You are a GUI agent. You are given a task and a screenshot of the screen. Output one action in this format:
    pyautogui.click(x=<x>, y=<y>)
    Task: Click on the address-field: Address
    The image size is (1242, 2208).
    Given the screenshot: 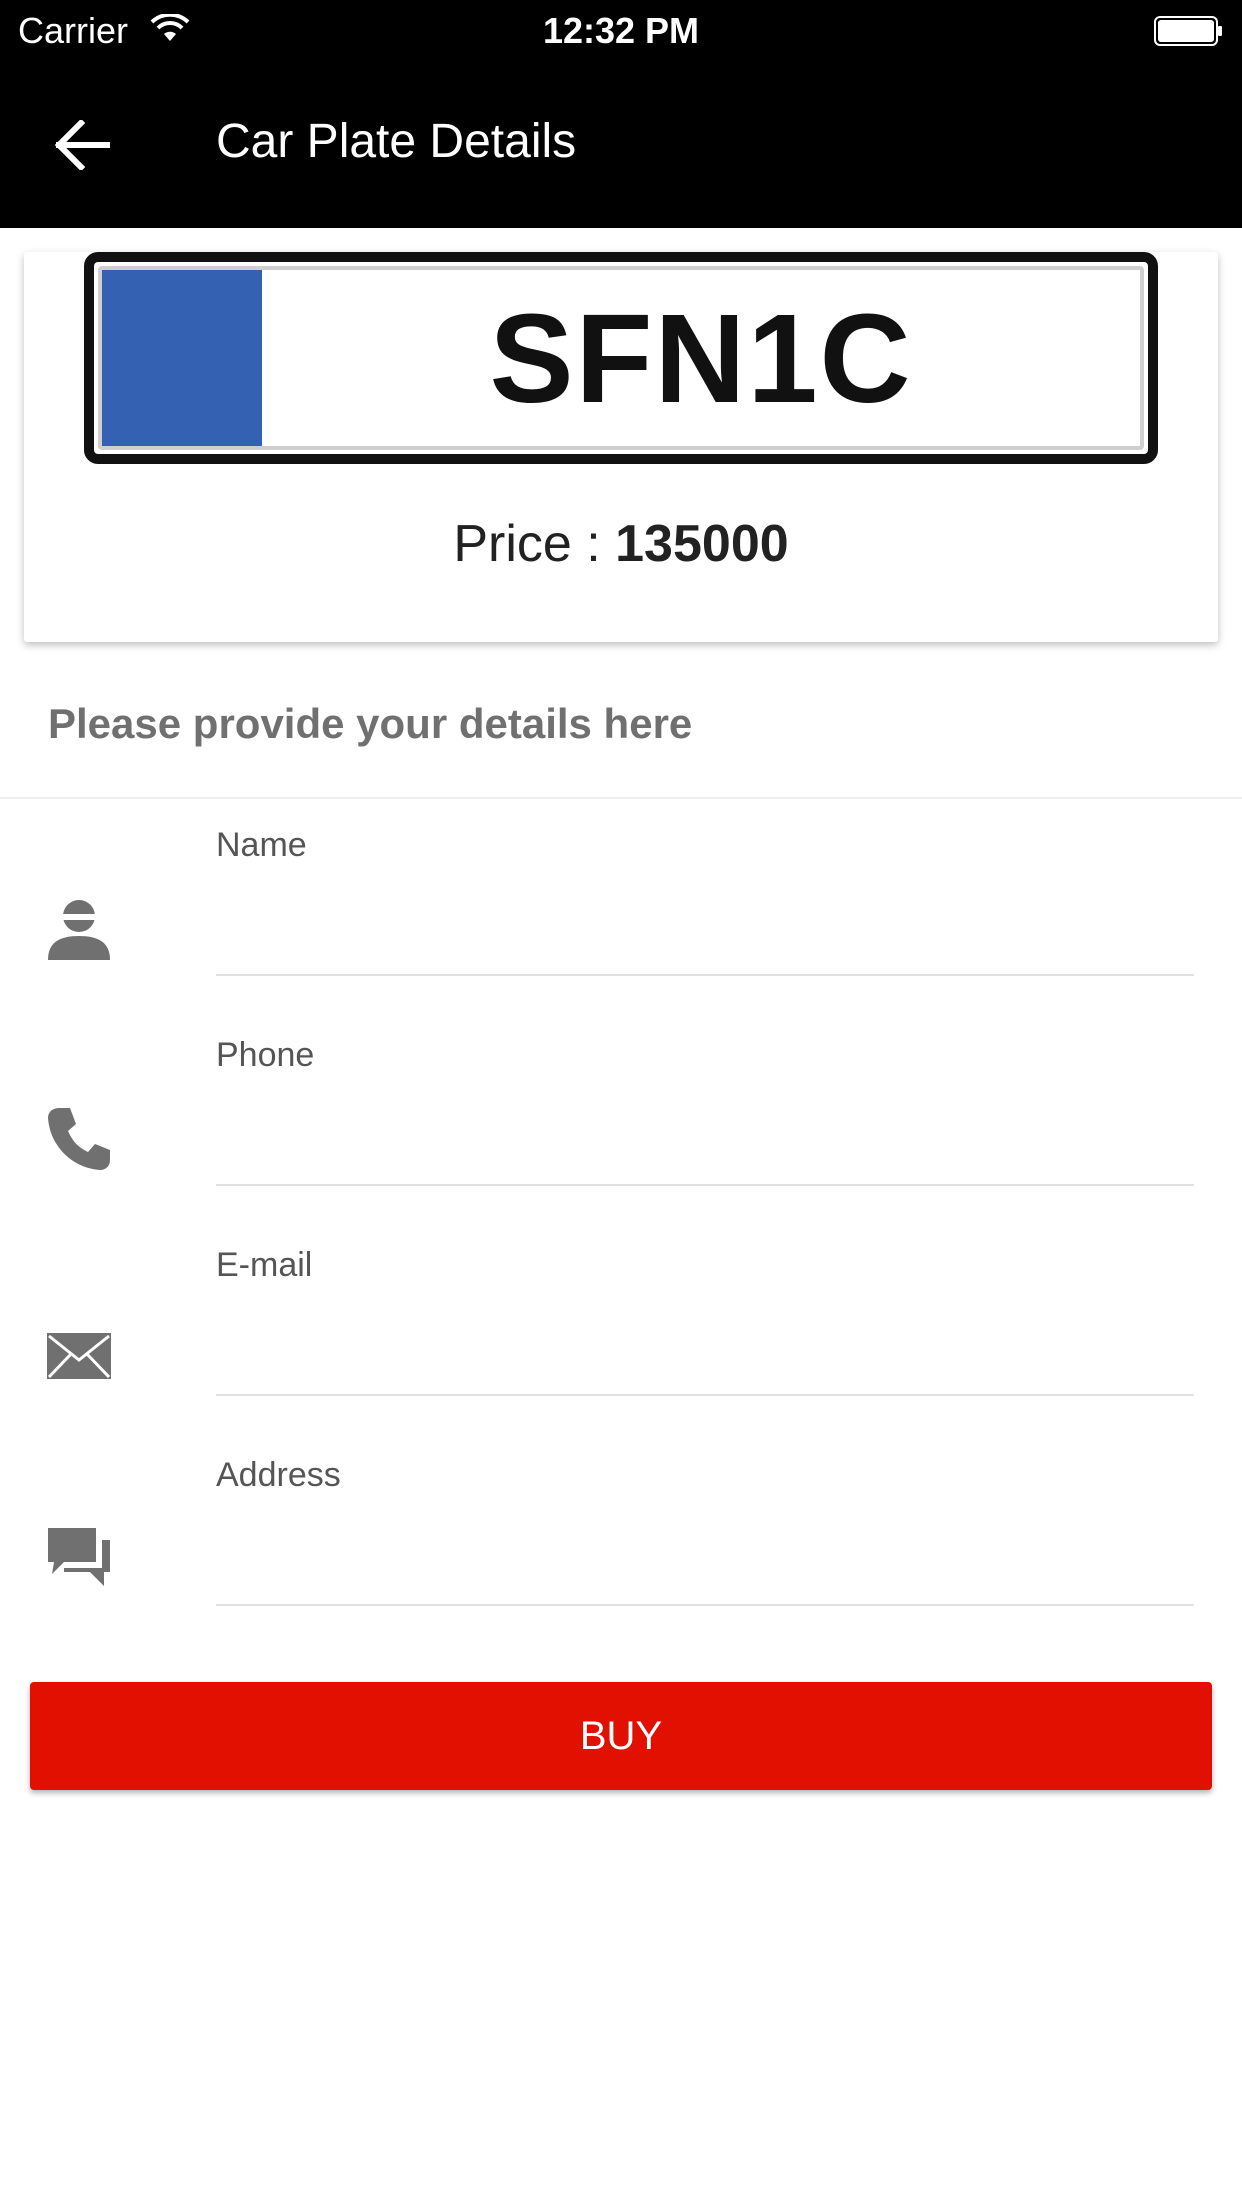 What is the action you would take?
    pyautogui.click(x=621, y=1535)
    